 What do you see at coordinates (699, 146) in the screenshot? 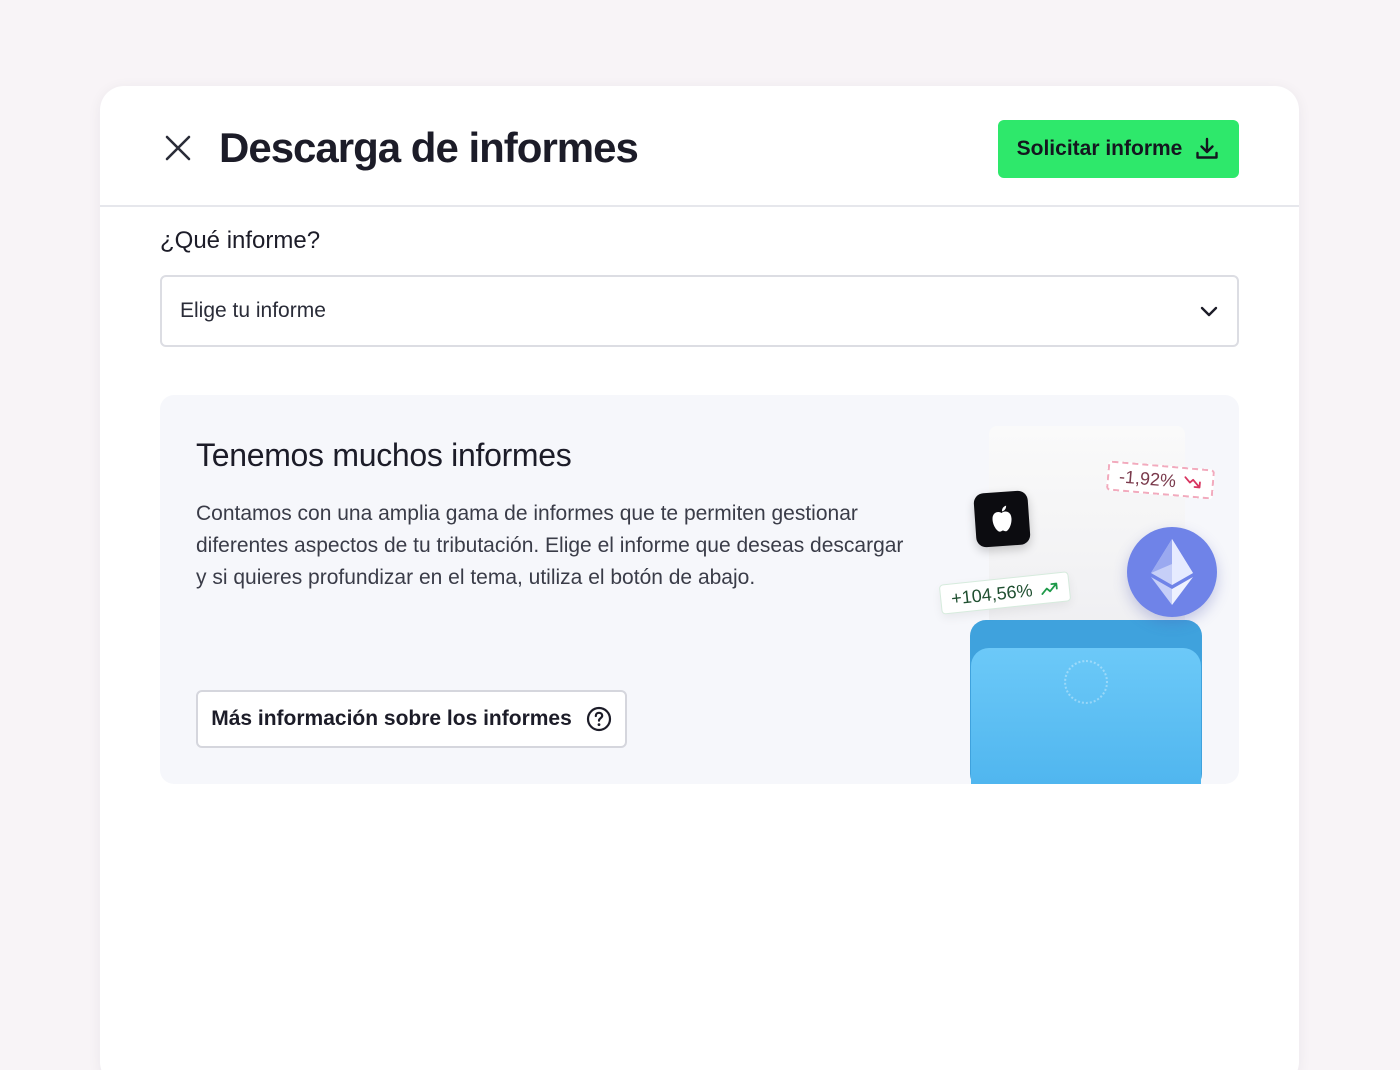
I see `modal-header: Descarga de informes Solicitar informe` at bounding box center [699, 146].